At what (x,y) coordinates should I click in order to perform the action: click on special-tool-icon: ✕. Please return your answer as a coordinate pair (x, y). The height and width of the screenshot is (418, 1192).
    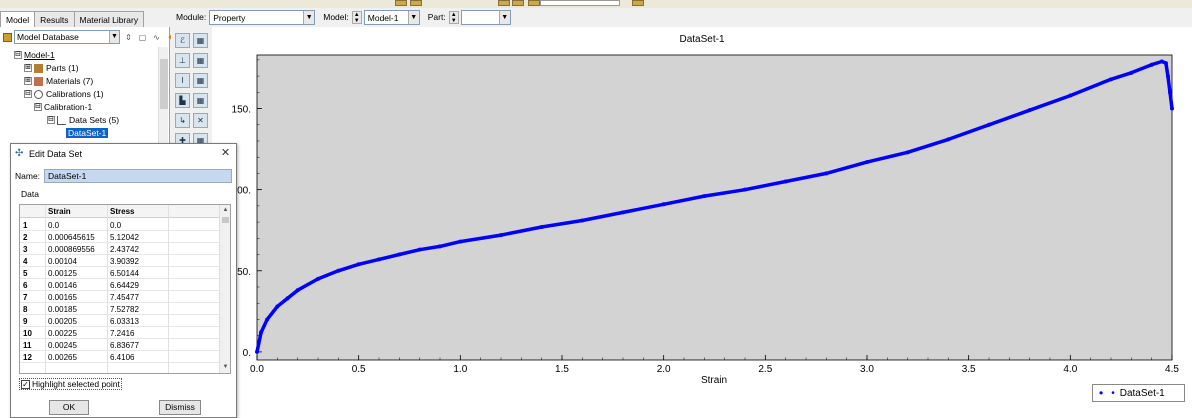
    Looking at the image, I should click on (200, 120).